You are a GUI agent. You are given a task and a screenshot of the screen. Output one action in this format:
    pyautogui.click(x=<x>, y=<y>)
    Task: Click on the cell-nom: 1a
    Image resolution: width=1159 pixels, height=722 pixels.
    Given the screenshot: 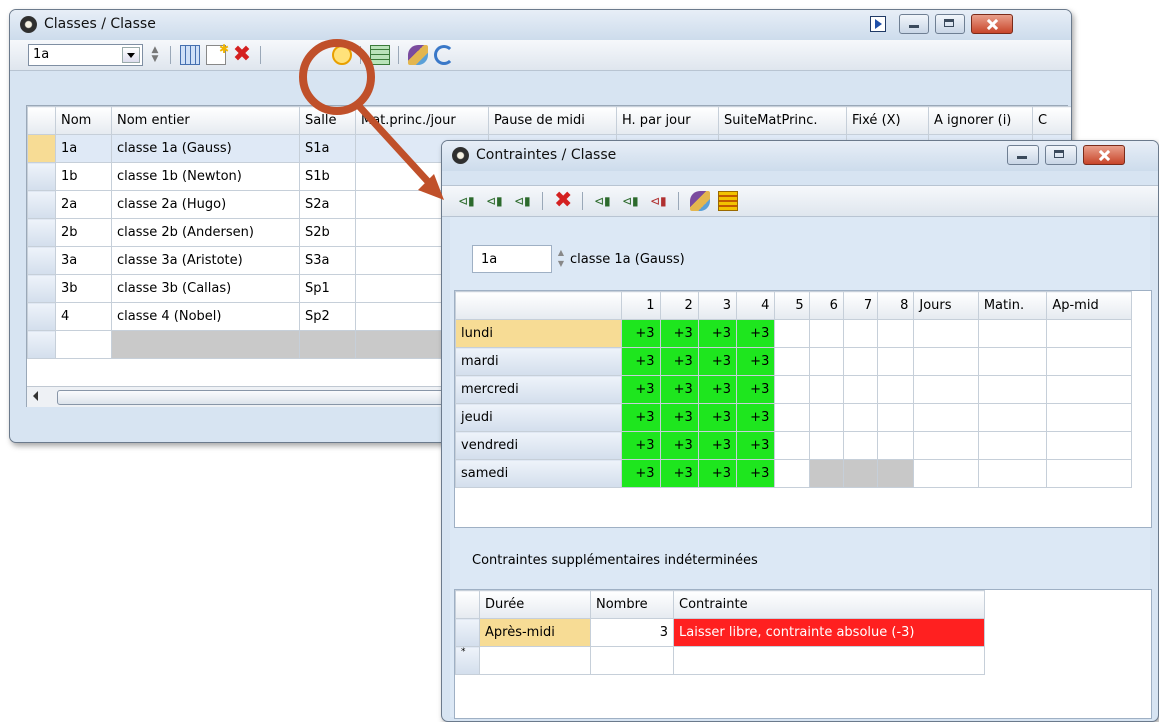 What is the action you would take?
    pyautogui.click(x=83, y=148)
    